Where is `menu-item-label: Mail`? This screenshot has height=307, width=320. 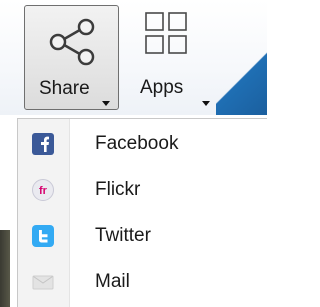 menu-item-label: Mail is located at coordinates (112, 281).